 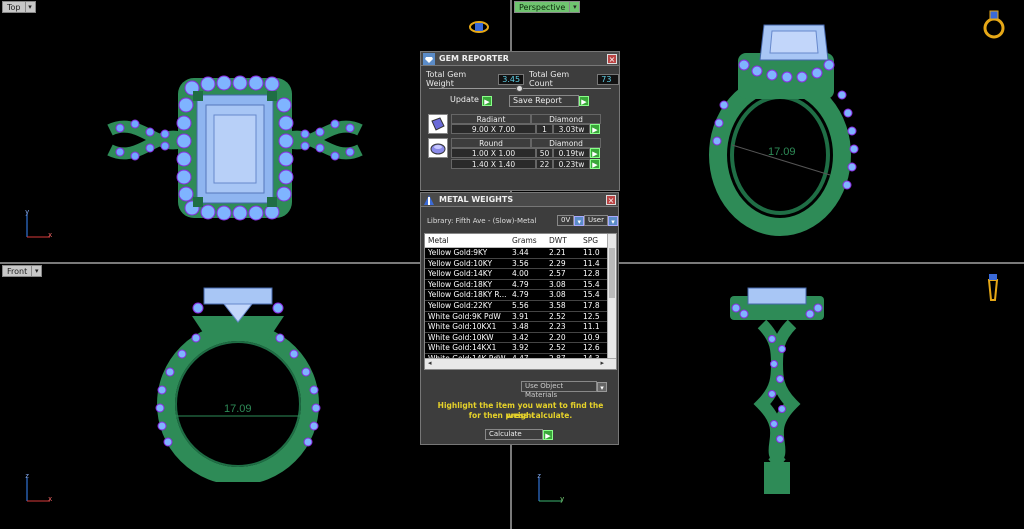 What do you see at coordinates (520, 338) in the screenshot?
I see `table-row: White Gold:10KW 3.42 2.20 10.9` at bounding box center [520, 338].